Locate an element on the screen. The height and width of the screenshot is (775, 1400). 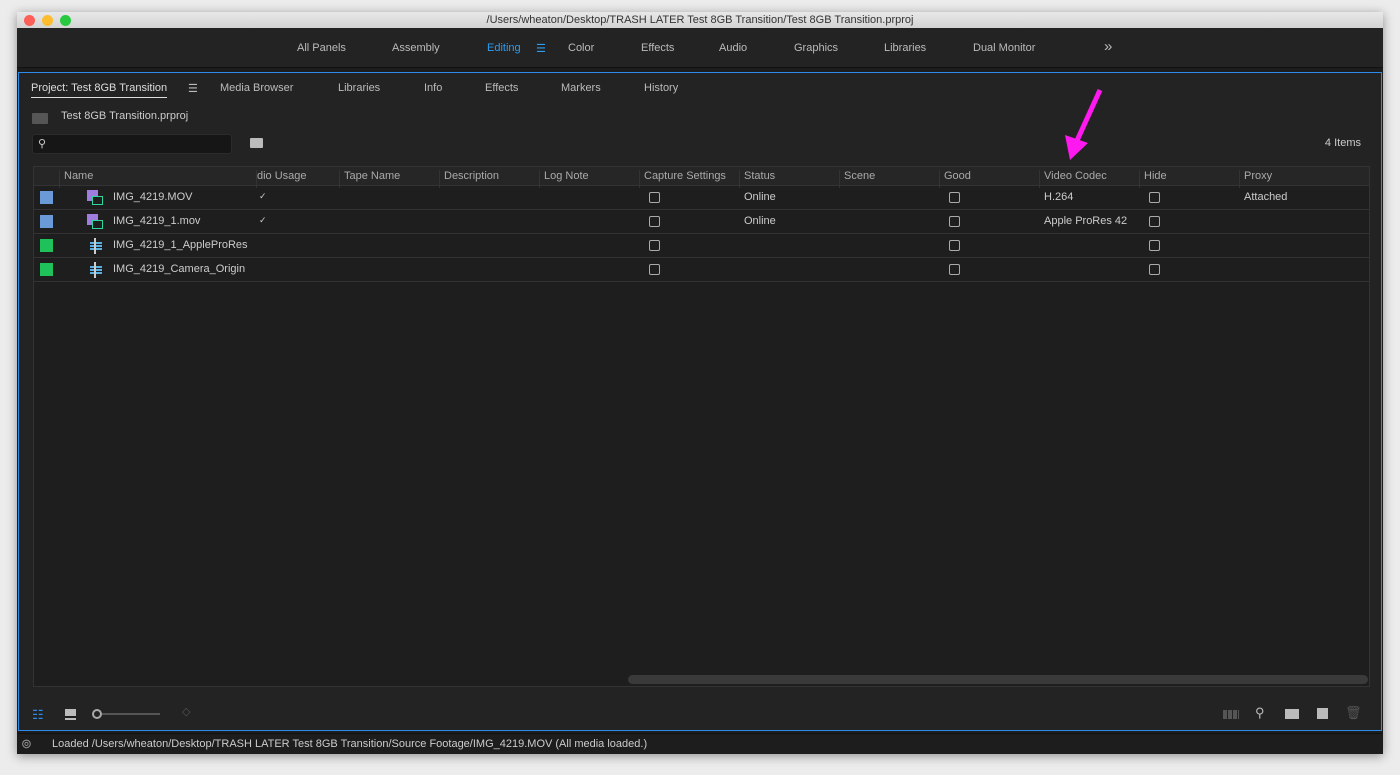
panel-menu-icon: ☰ is located at coordinates (193, 88).